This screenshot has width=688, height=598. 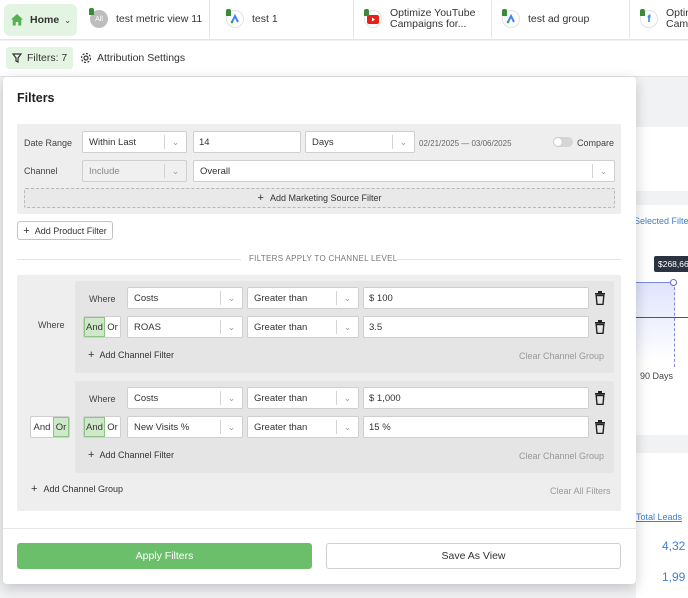 What do you see at coordinates (661, 221) in the screenshot?
I see `selected-filters-label: Selected Filter` at bounding box center [661, 221].